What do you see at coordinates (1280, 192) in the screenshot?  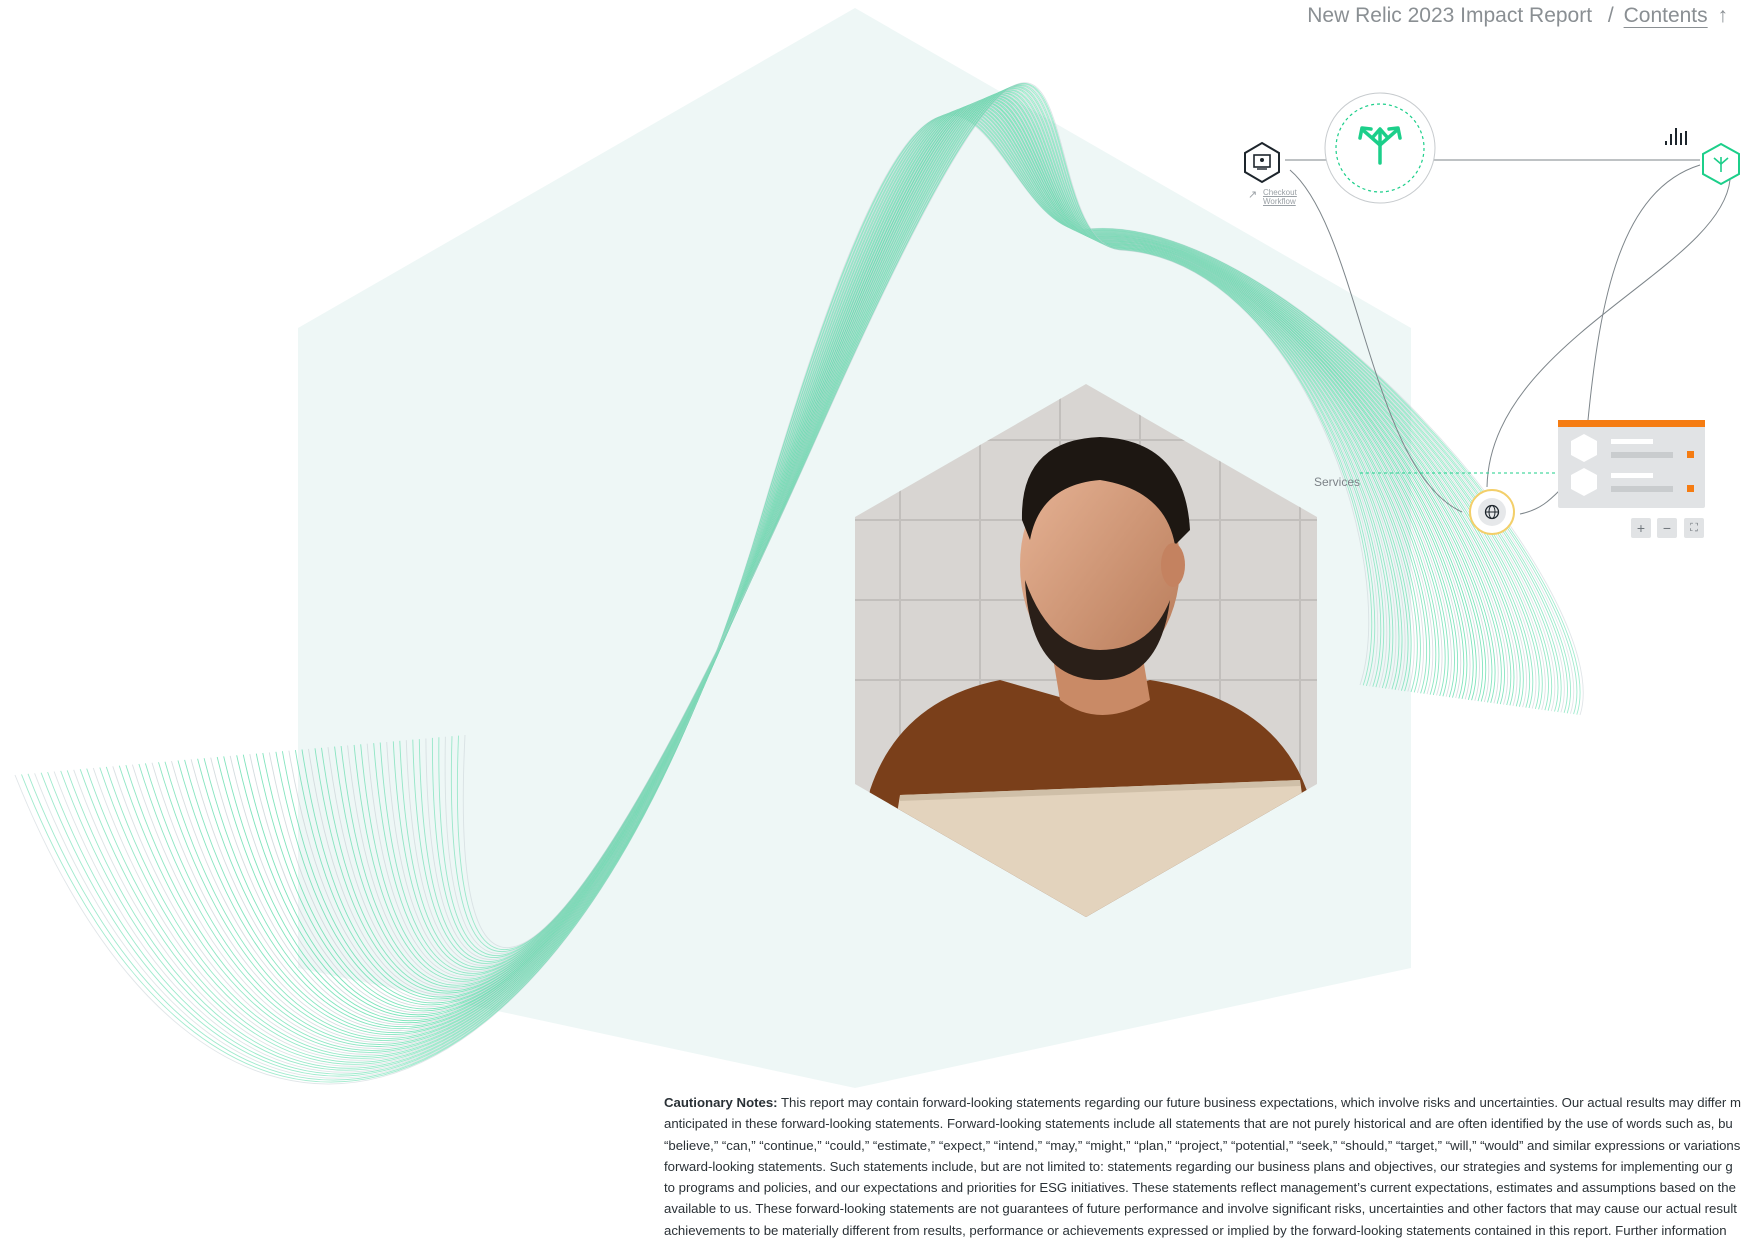 I see `checkout-label-line1: Checkout` at bounding box center [1280, 192].